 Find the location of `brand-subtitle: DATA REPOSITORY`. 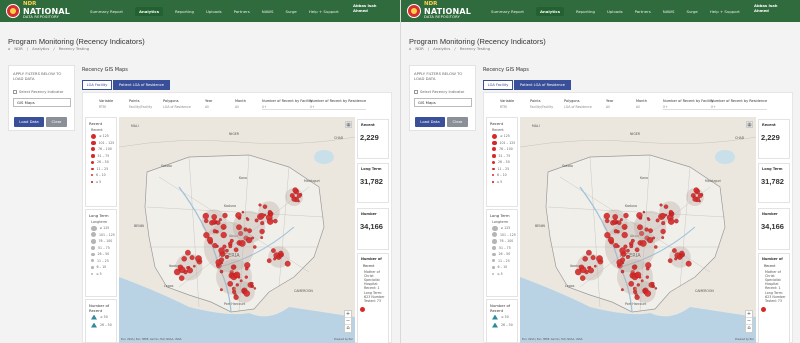

brand-subtitle: DATA REPOSITORY is located at coordinates (41, 16).